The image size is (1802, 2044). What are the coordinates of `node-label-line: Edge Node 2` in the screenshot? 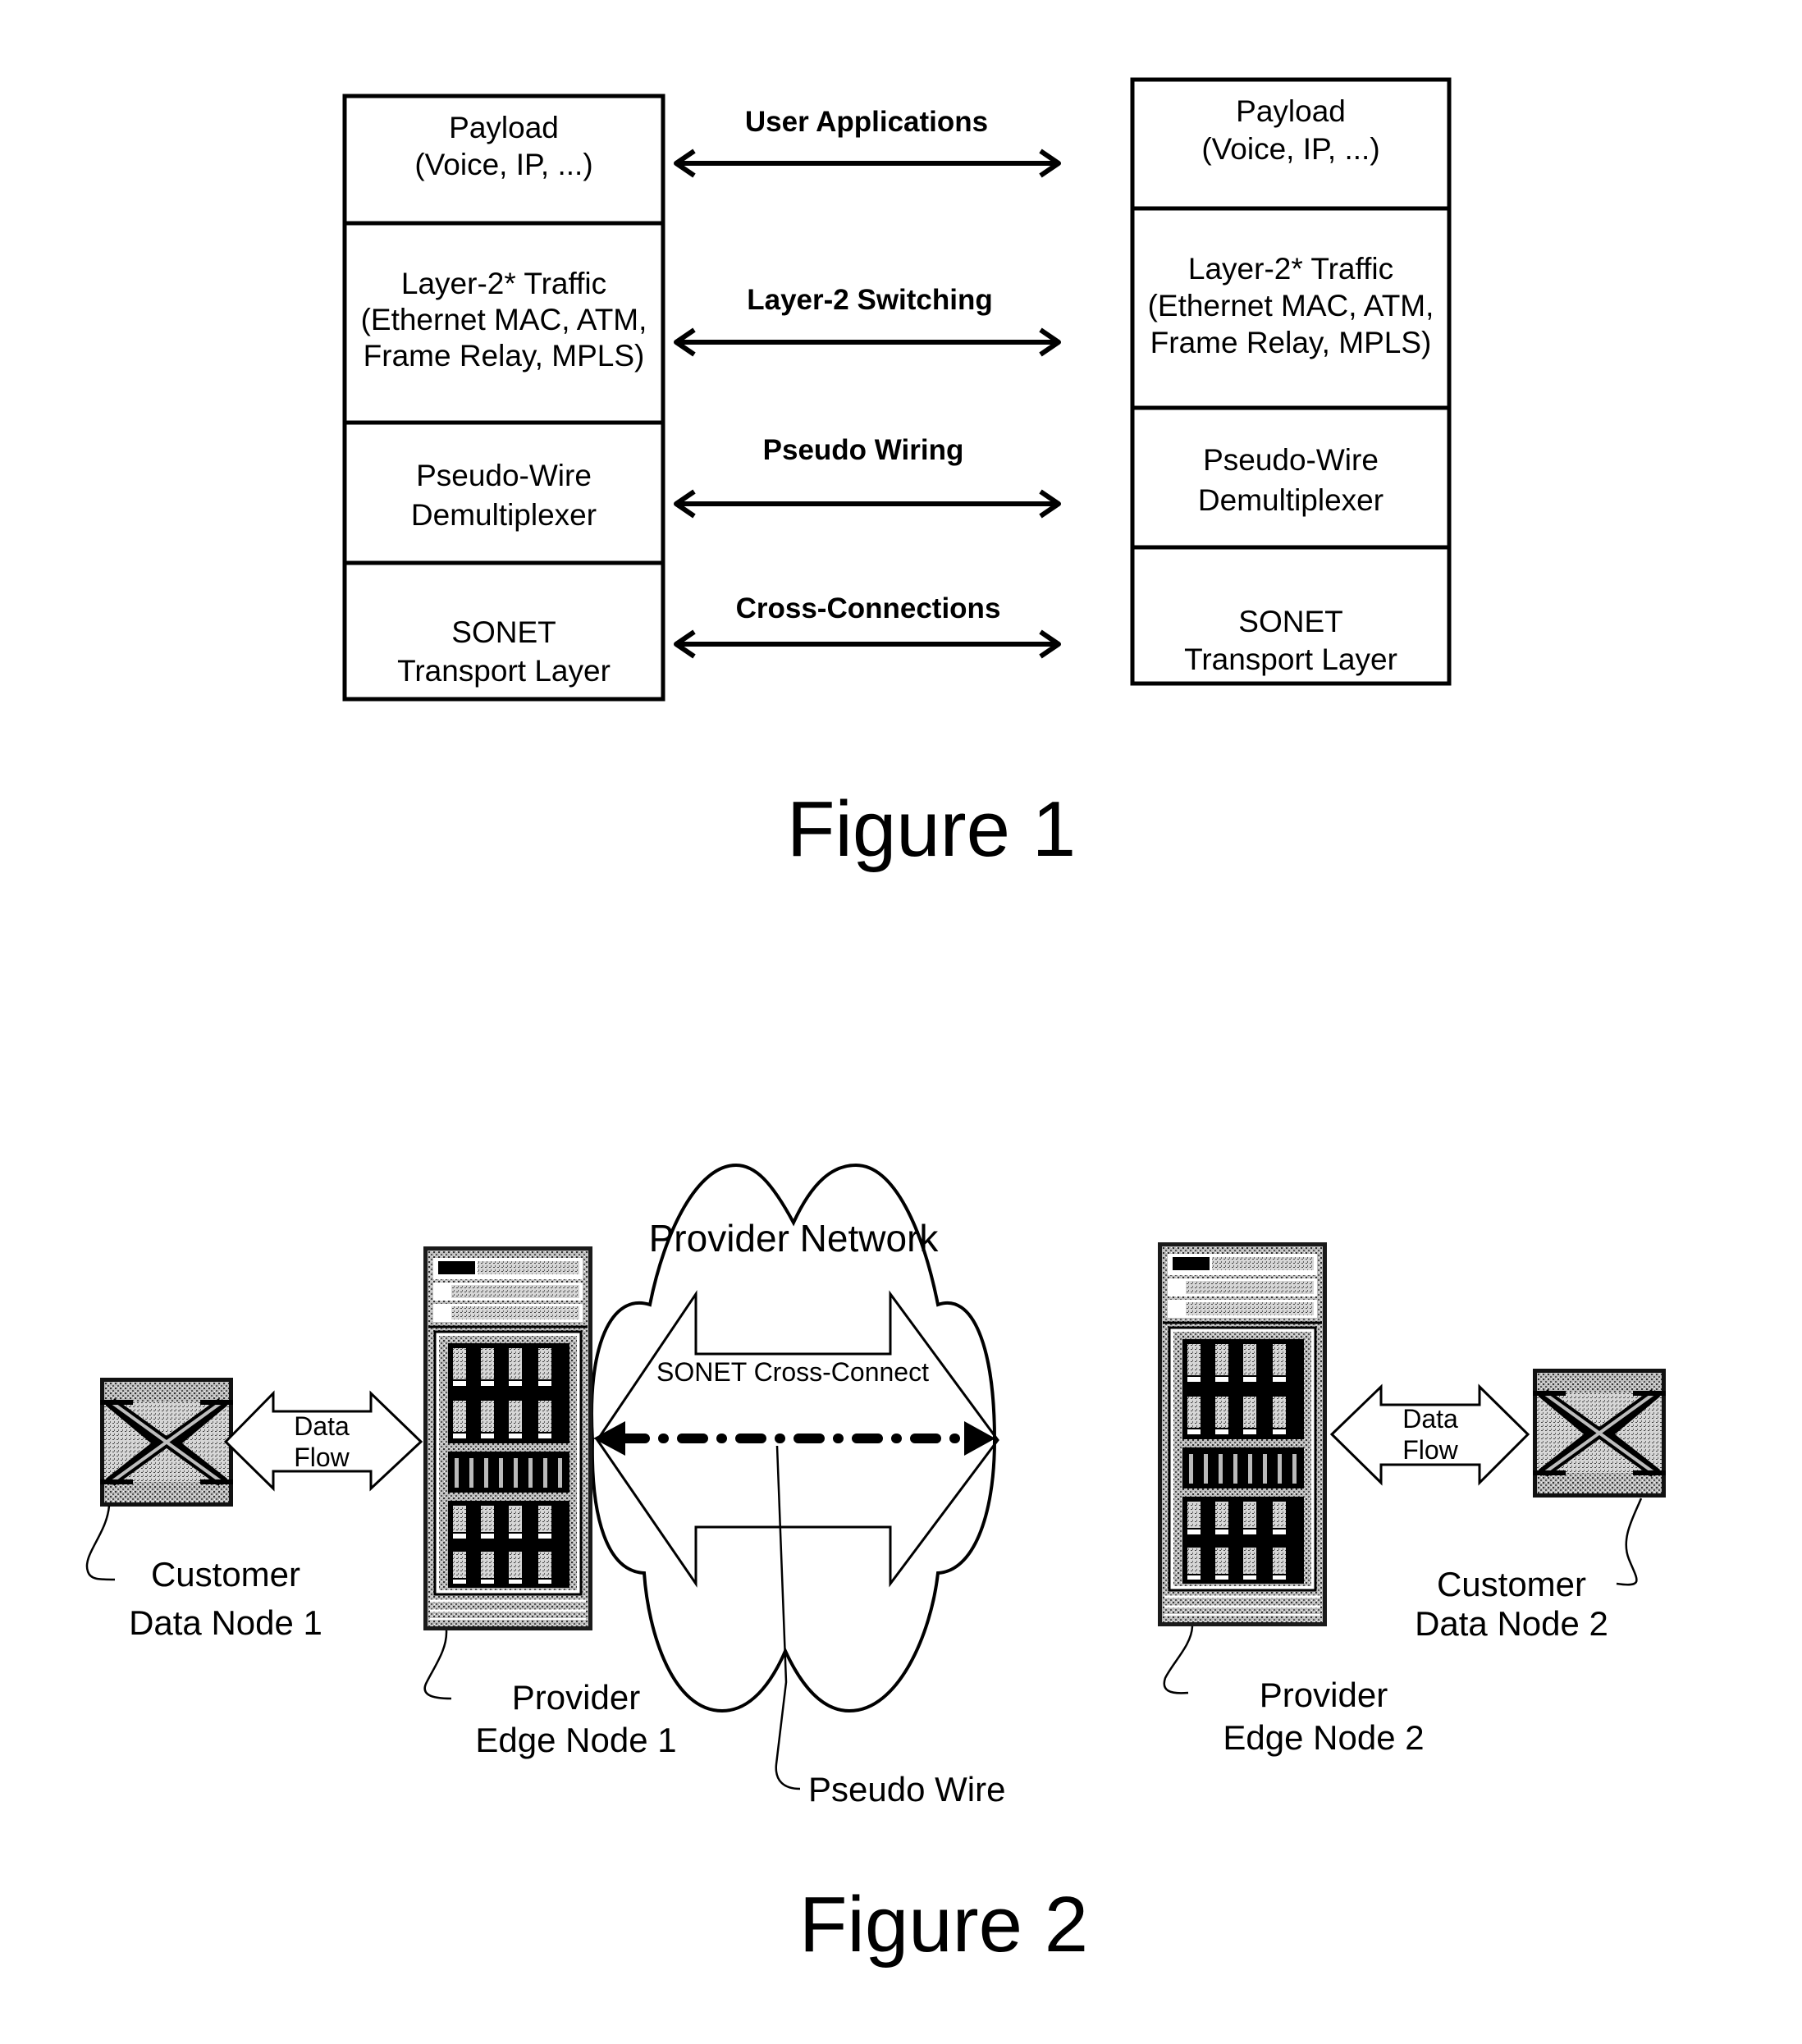 It's located at (1323, 1737).